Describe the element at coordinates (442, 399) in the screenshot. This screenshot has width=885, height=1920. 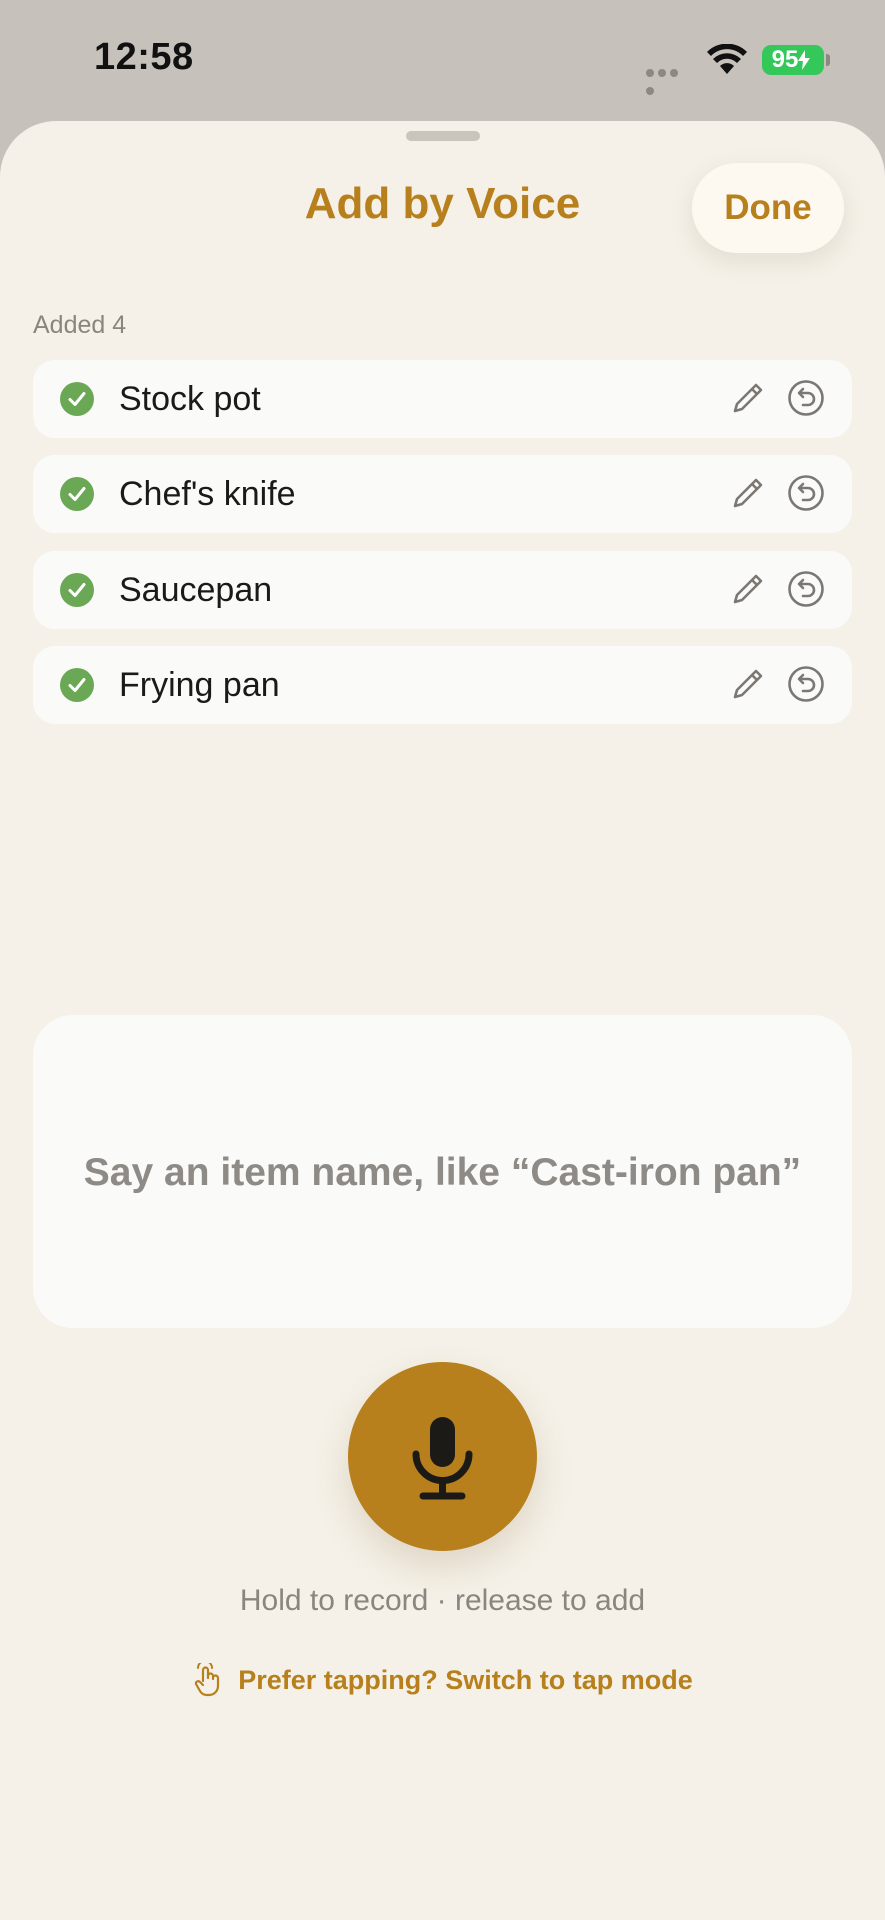
I see `added-item-row: Stock pot` at that location.